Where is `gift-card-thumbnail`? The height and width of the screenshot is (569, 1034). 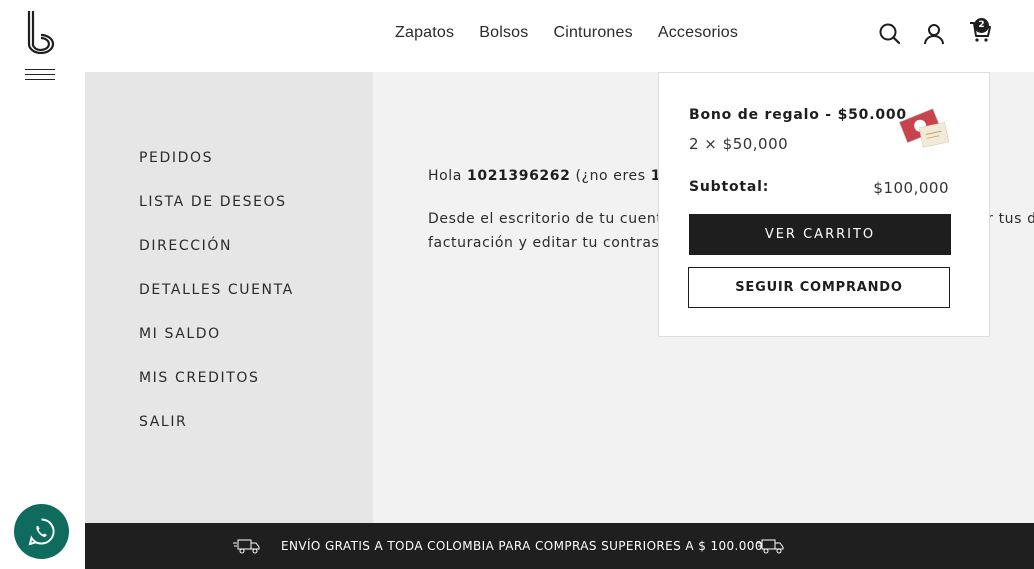
gift-card-thumbnail is located at coordinates (925, 127).